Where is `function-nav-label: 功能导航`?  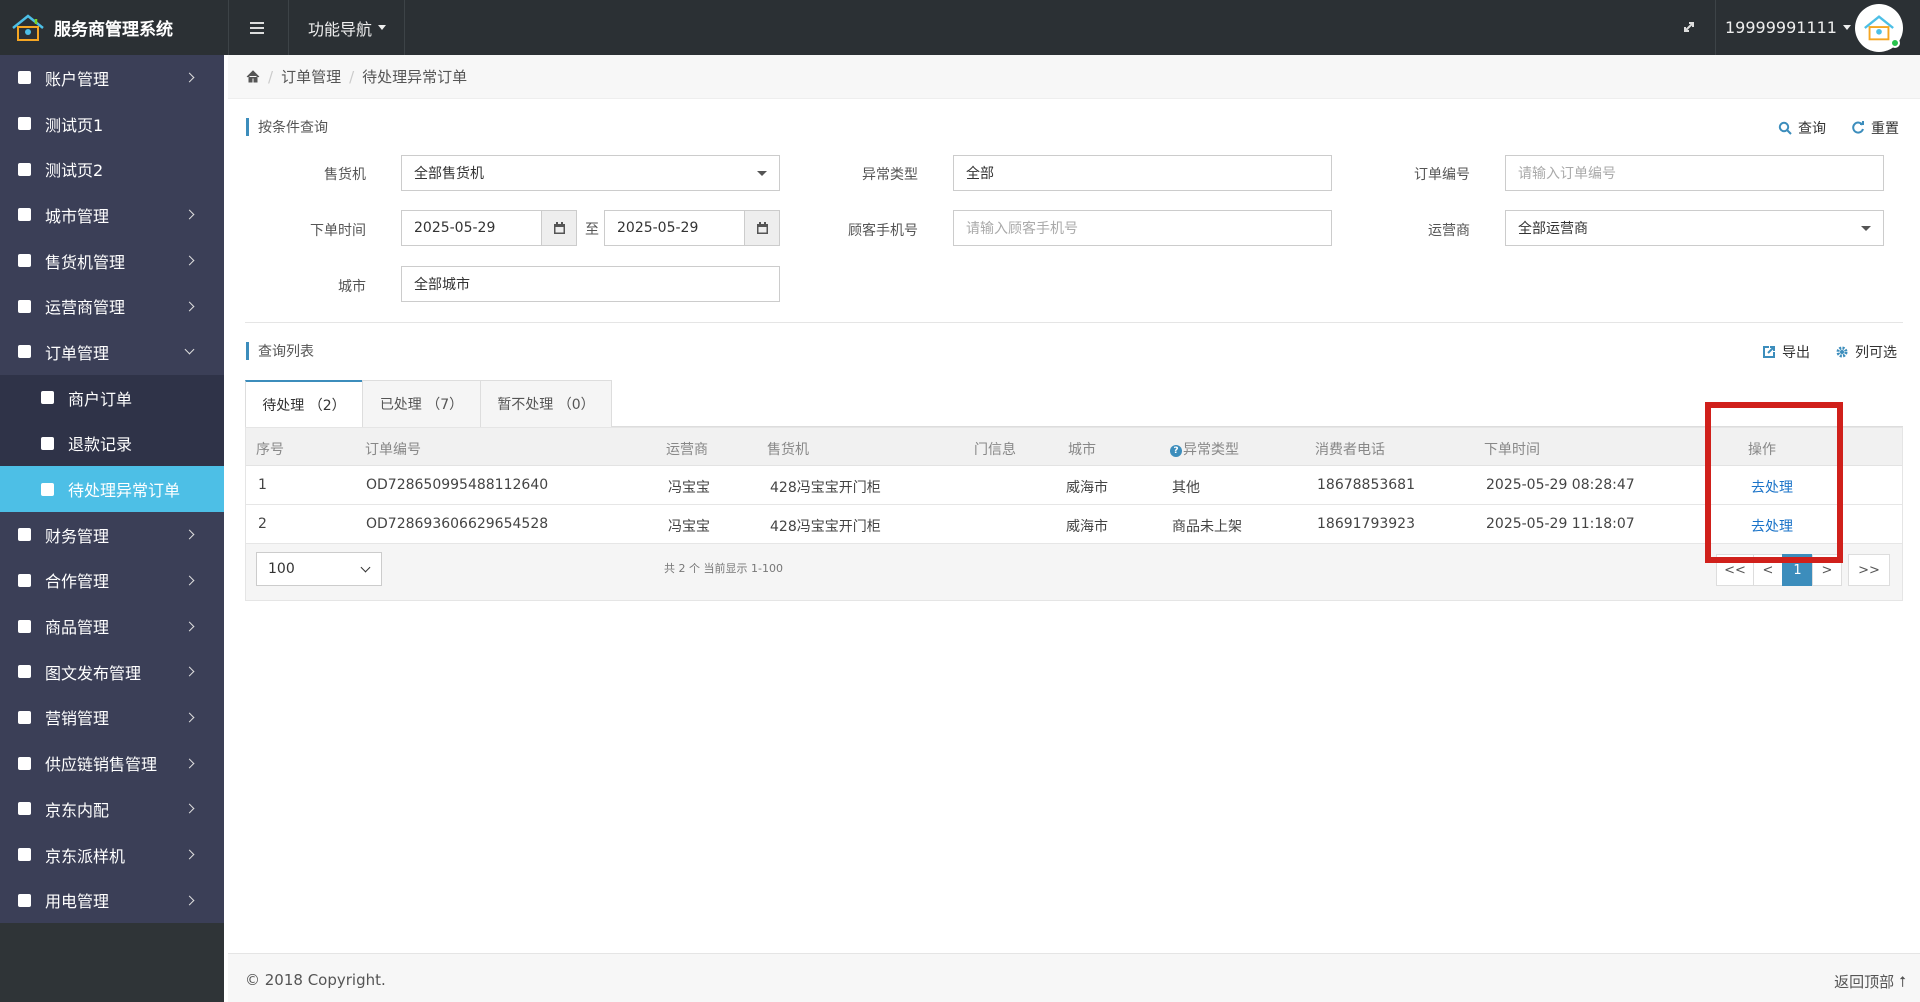
function-nav-label: 功能导航 is located at coordinates (339, 29).